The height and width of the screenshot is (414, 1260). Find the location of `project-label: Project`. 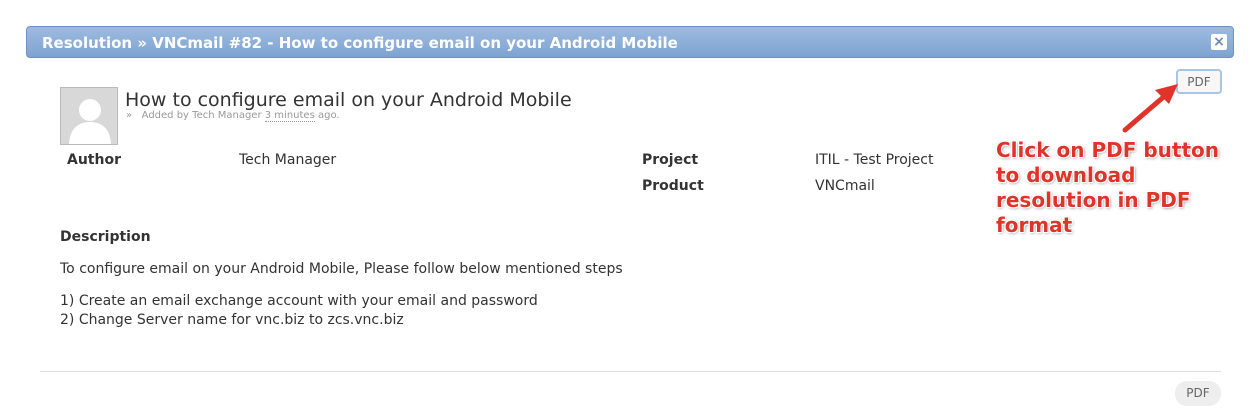

project-label: Project is located at coordinates (670, 160).